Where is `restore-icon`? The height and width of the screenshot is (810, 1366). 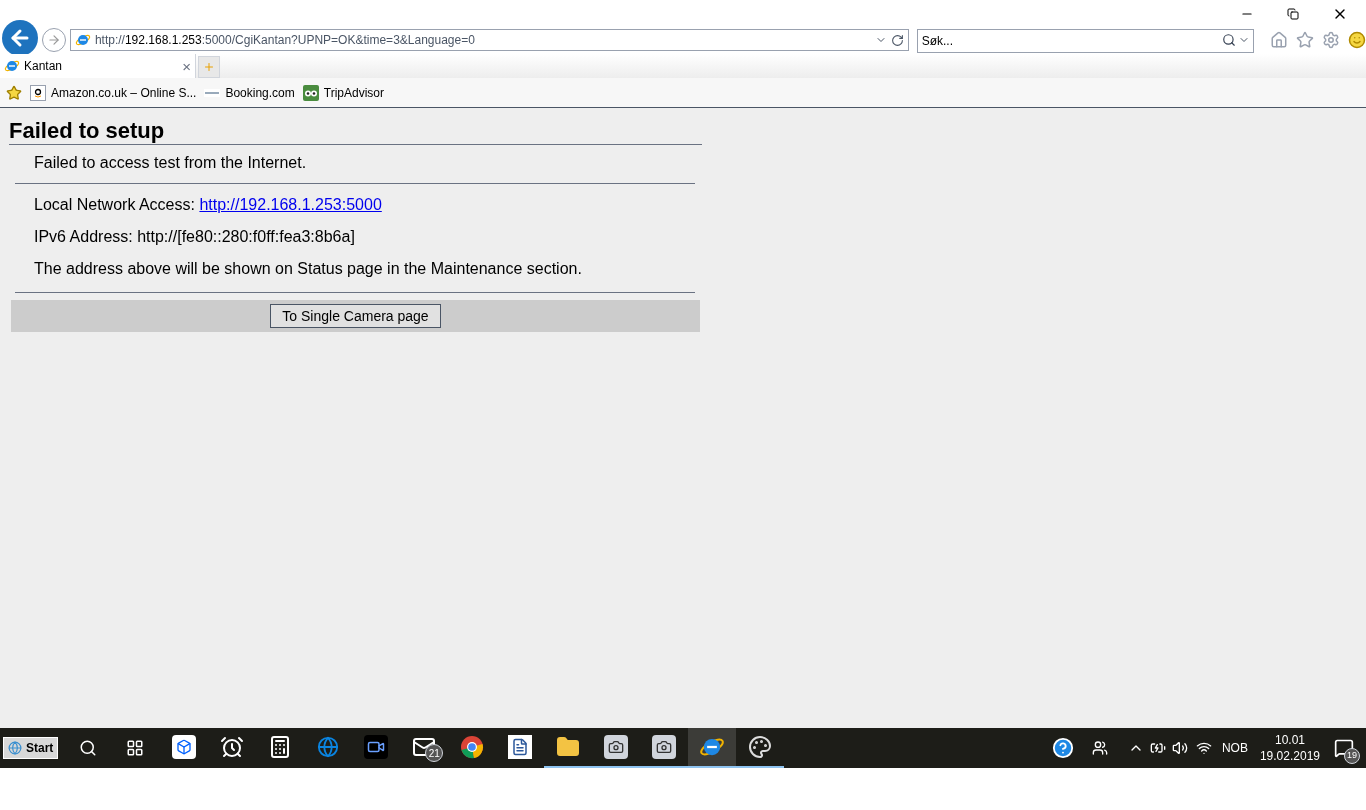
restore-icon is located at coordinates (1293, 14).